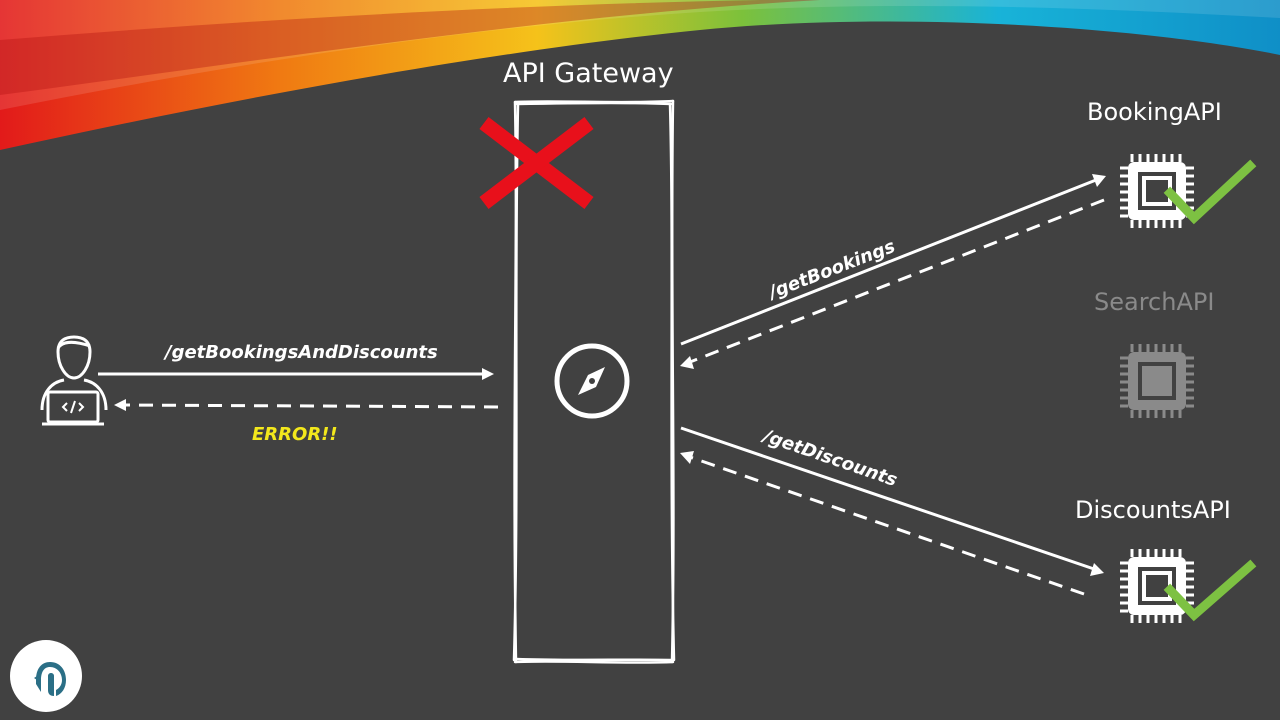 The height and width of the screenshot is (720, 1280). Describe the element at coordinates (1154, 112) in the screenshot. I see `booking-api-label: BookingAPI` at that location.